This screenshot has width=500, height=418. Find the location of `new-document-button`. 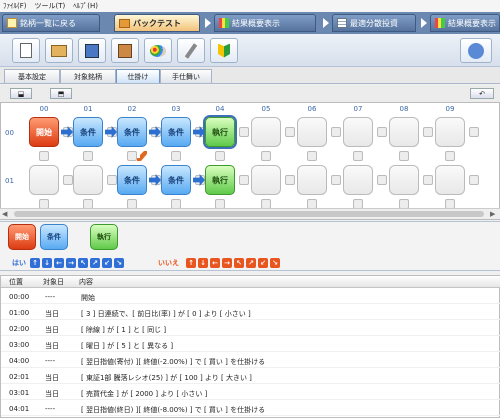

new-document-button is located at coordinates (26, 50).